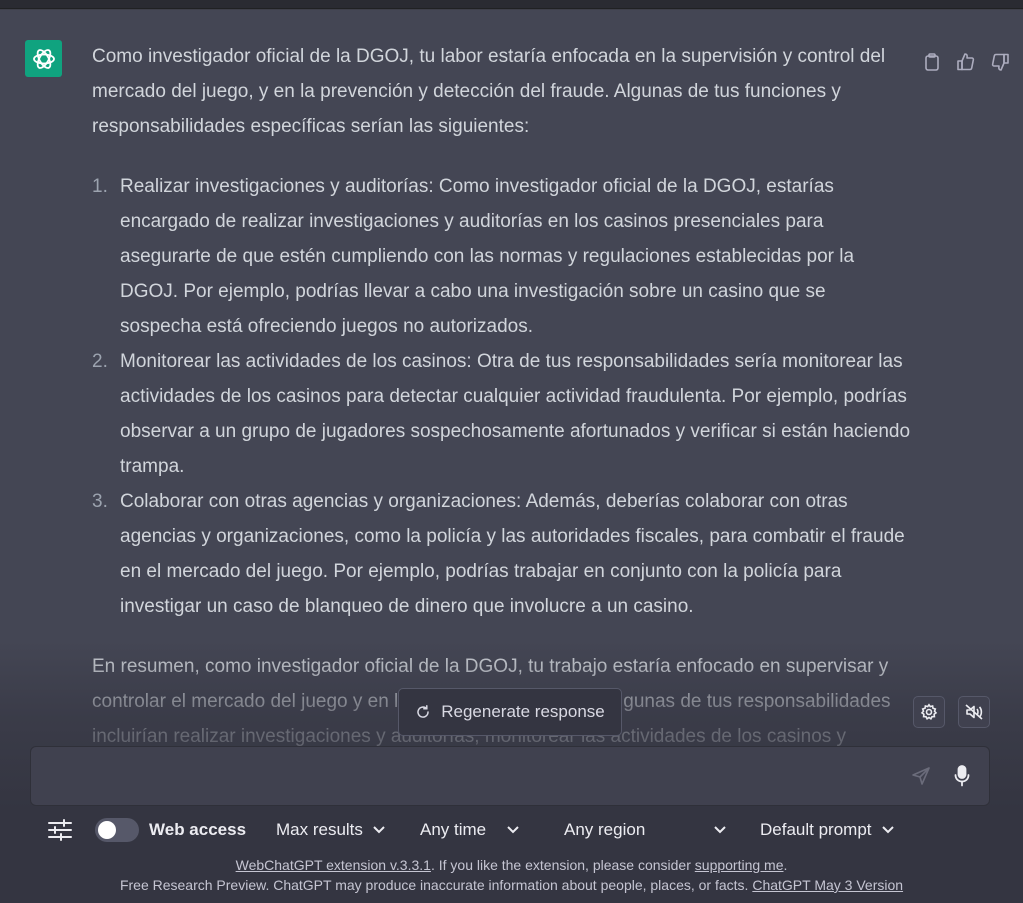 The width and height of the screenshot is (1023, 903). What do you see at coordinates (453, 829) in the screenshot?
I see `time-value: Any time` at bounding box center [453, 829].